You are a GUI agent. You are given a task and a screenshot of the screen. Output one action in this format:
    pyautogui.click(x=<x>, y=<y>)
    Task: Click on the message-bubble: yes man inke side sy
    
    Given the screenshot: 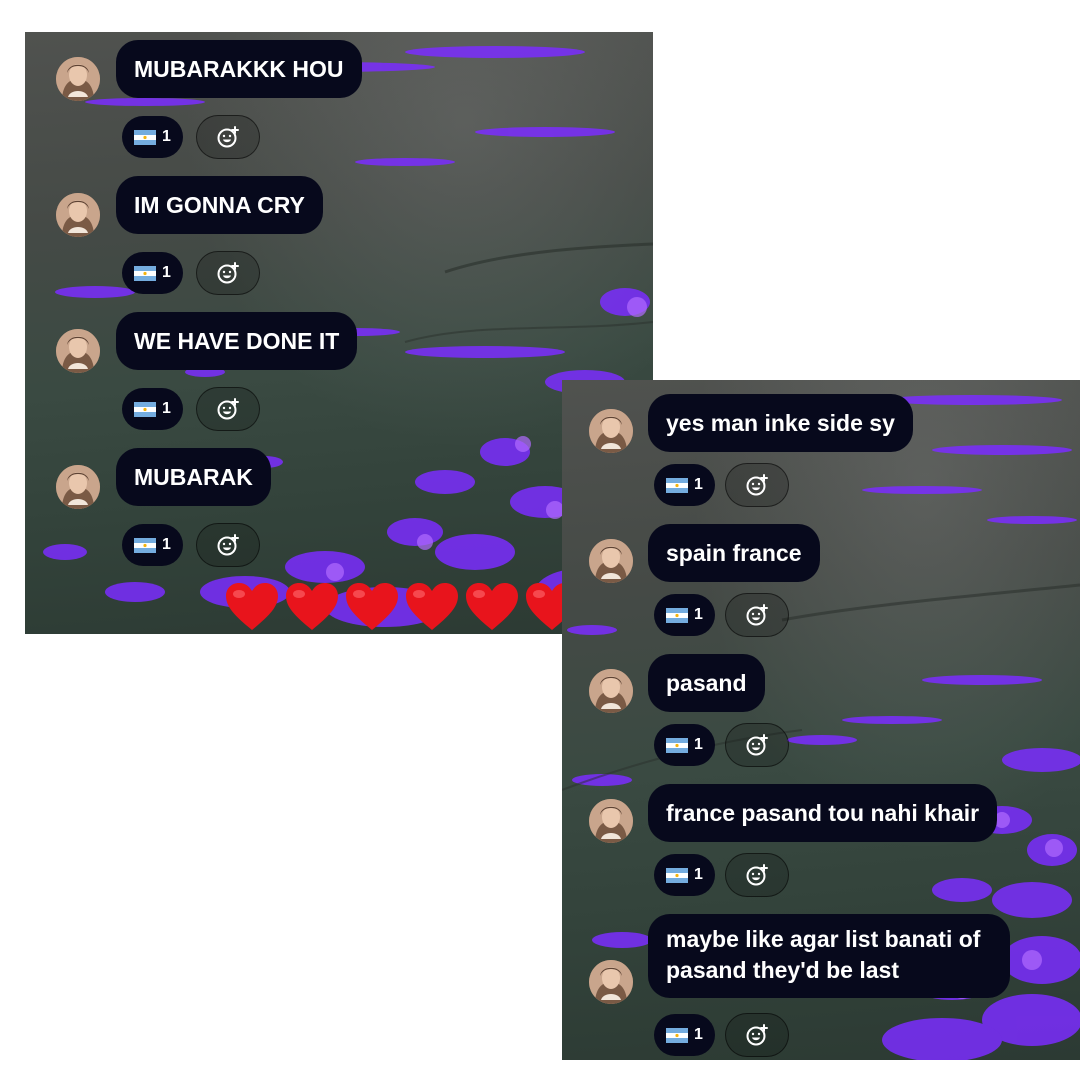 What is the action you would take?
    pyautogui.click(x=780, y=423)
    